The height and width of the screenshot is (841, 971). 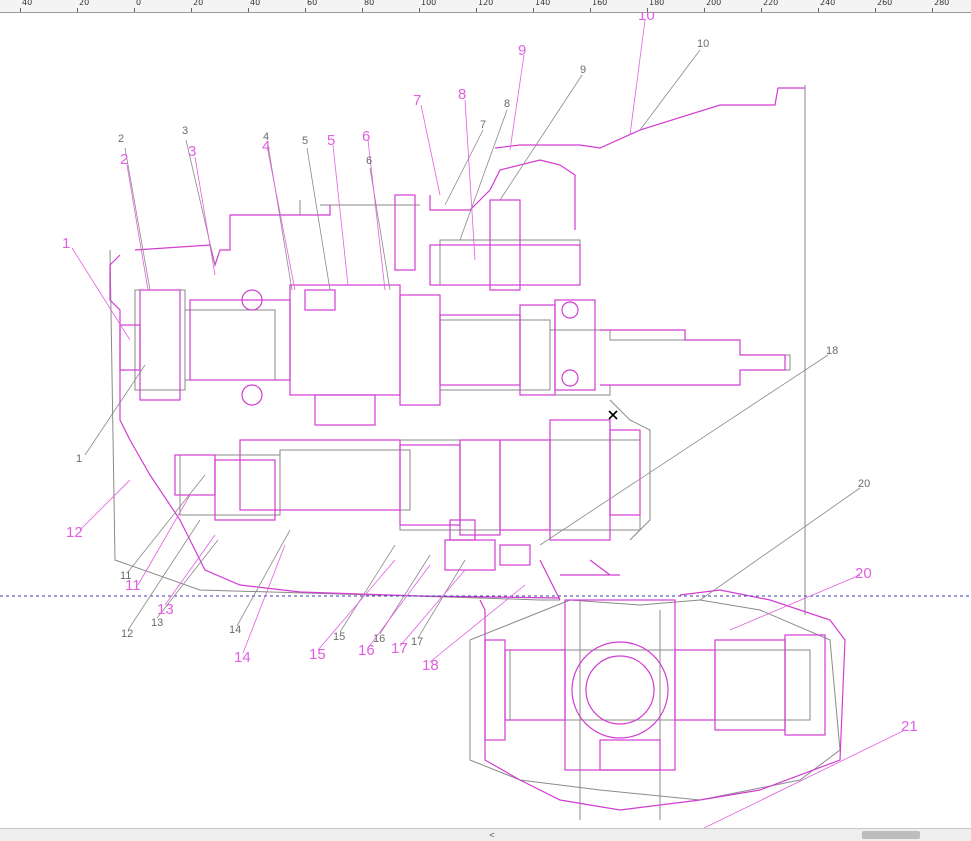 What do you see at coordinates (832, 351) in the screenshot?
I see `gray-label-18: 18` at bounding box center [832, 351].